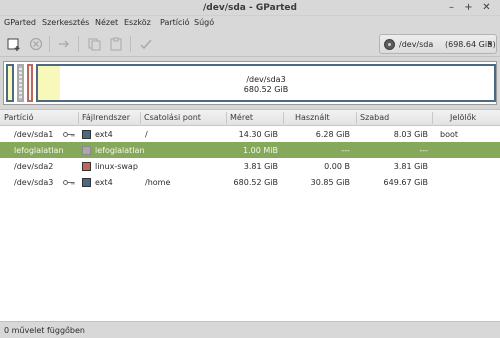 This screenshot has height=338, width=500. Describe the element at coordinates (65, 22) in the screenshot. I see `menu-edit: Szerkesztés` at that location.